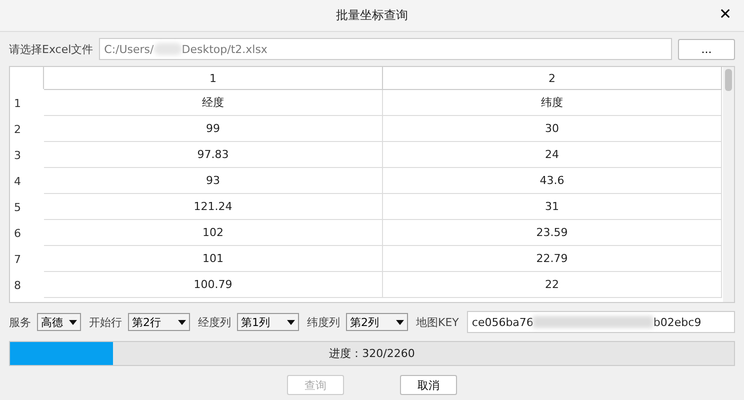 This screenshot has height=400, width=744. What do you see at coordinates (552, 103) in the screenshot?
I see `table-cell: 纬度` at bounding box center [552, 103].